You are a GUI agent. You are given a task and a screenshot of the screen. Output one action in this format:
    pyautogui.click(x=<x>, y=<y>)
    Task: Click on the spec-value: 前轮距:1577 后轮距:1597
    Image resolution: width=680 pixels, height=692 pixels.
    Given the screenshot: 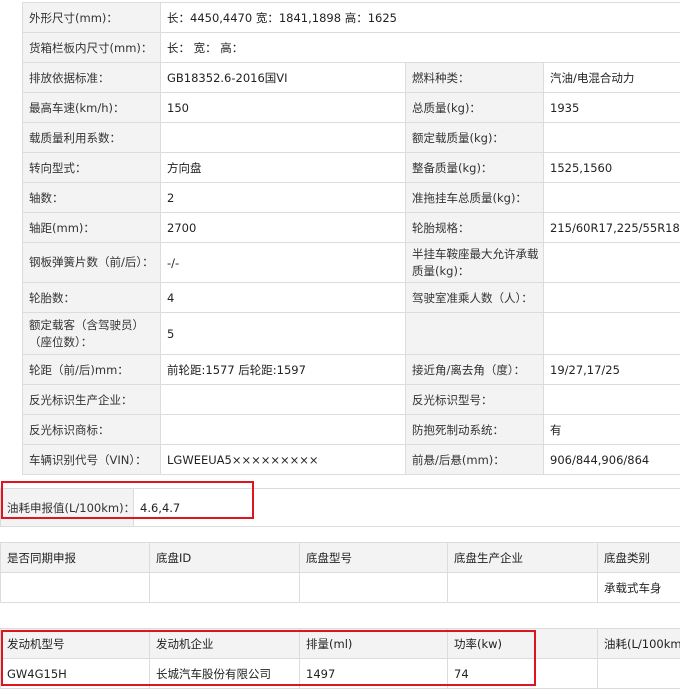 What is the action you would take?
    pyautogui.click(x=283, y=369)
    